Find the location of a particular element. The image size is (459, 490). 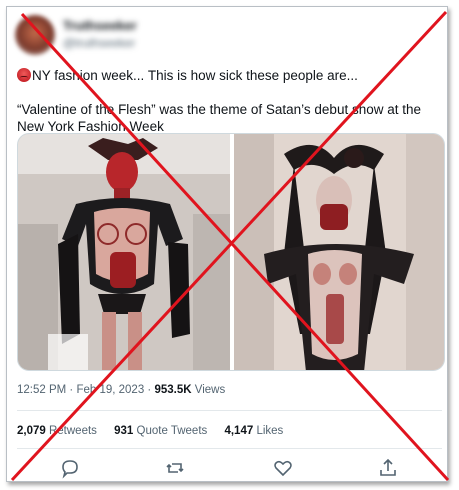

views-label: Views is located at coordinates (208, 390).